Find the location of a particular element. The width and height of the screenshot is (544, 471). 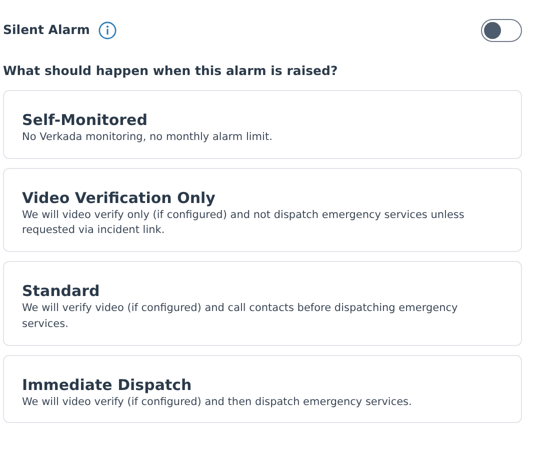

option-description: We will video verify only (if configured) and not dispatch emergency services unless requested via incident link. is located at coordinates (244, 223).